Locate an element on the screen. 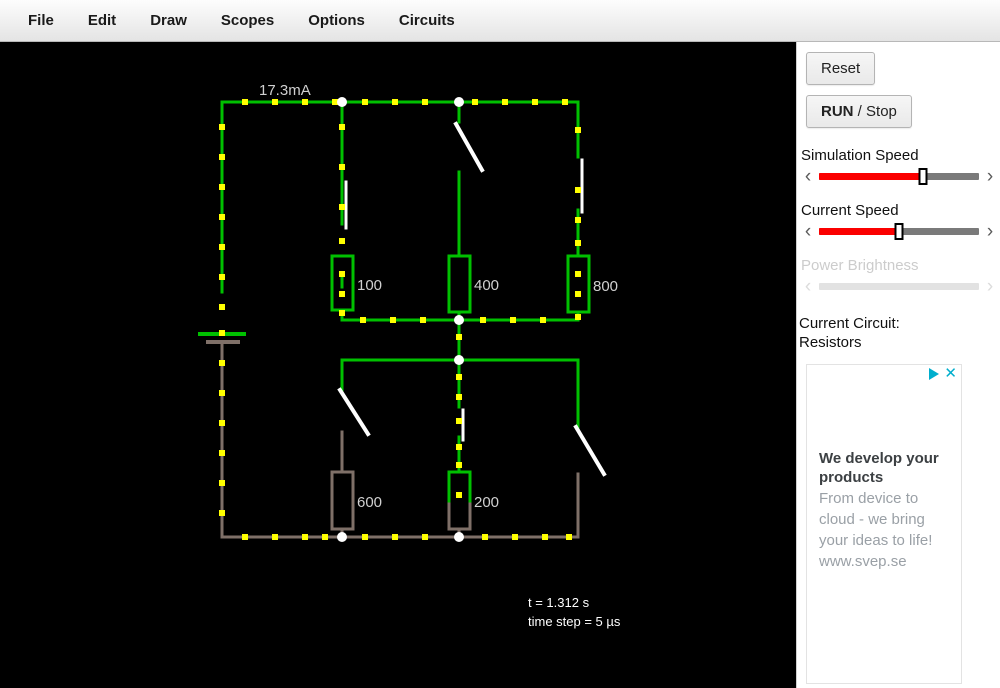  simulation-speed-label: Simulation Speed is located at coordinates (860, 155).